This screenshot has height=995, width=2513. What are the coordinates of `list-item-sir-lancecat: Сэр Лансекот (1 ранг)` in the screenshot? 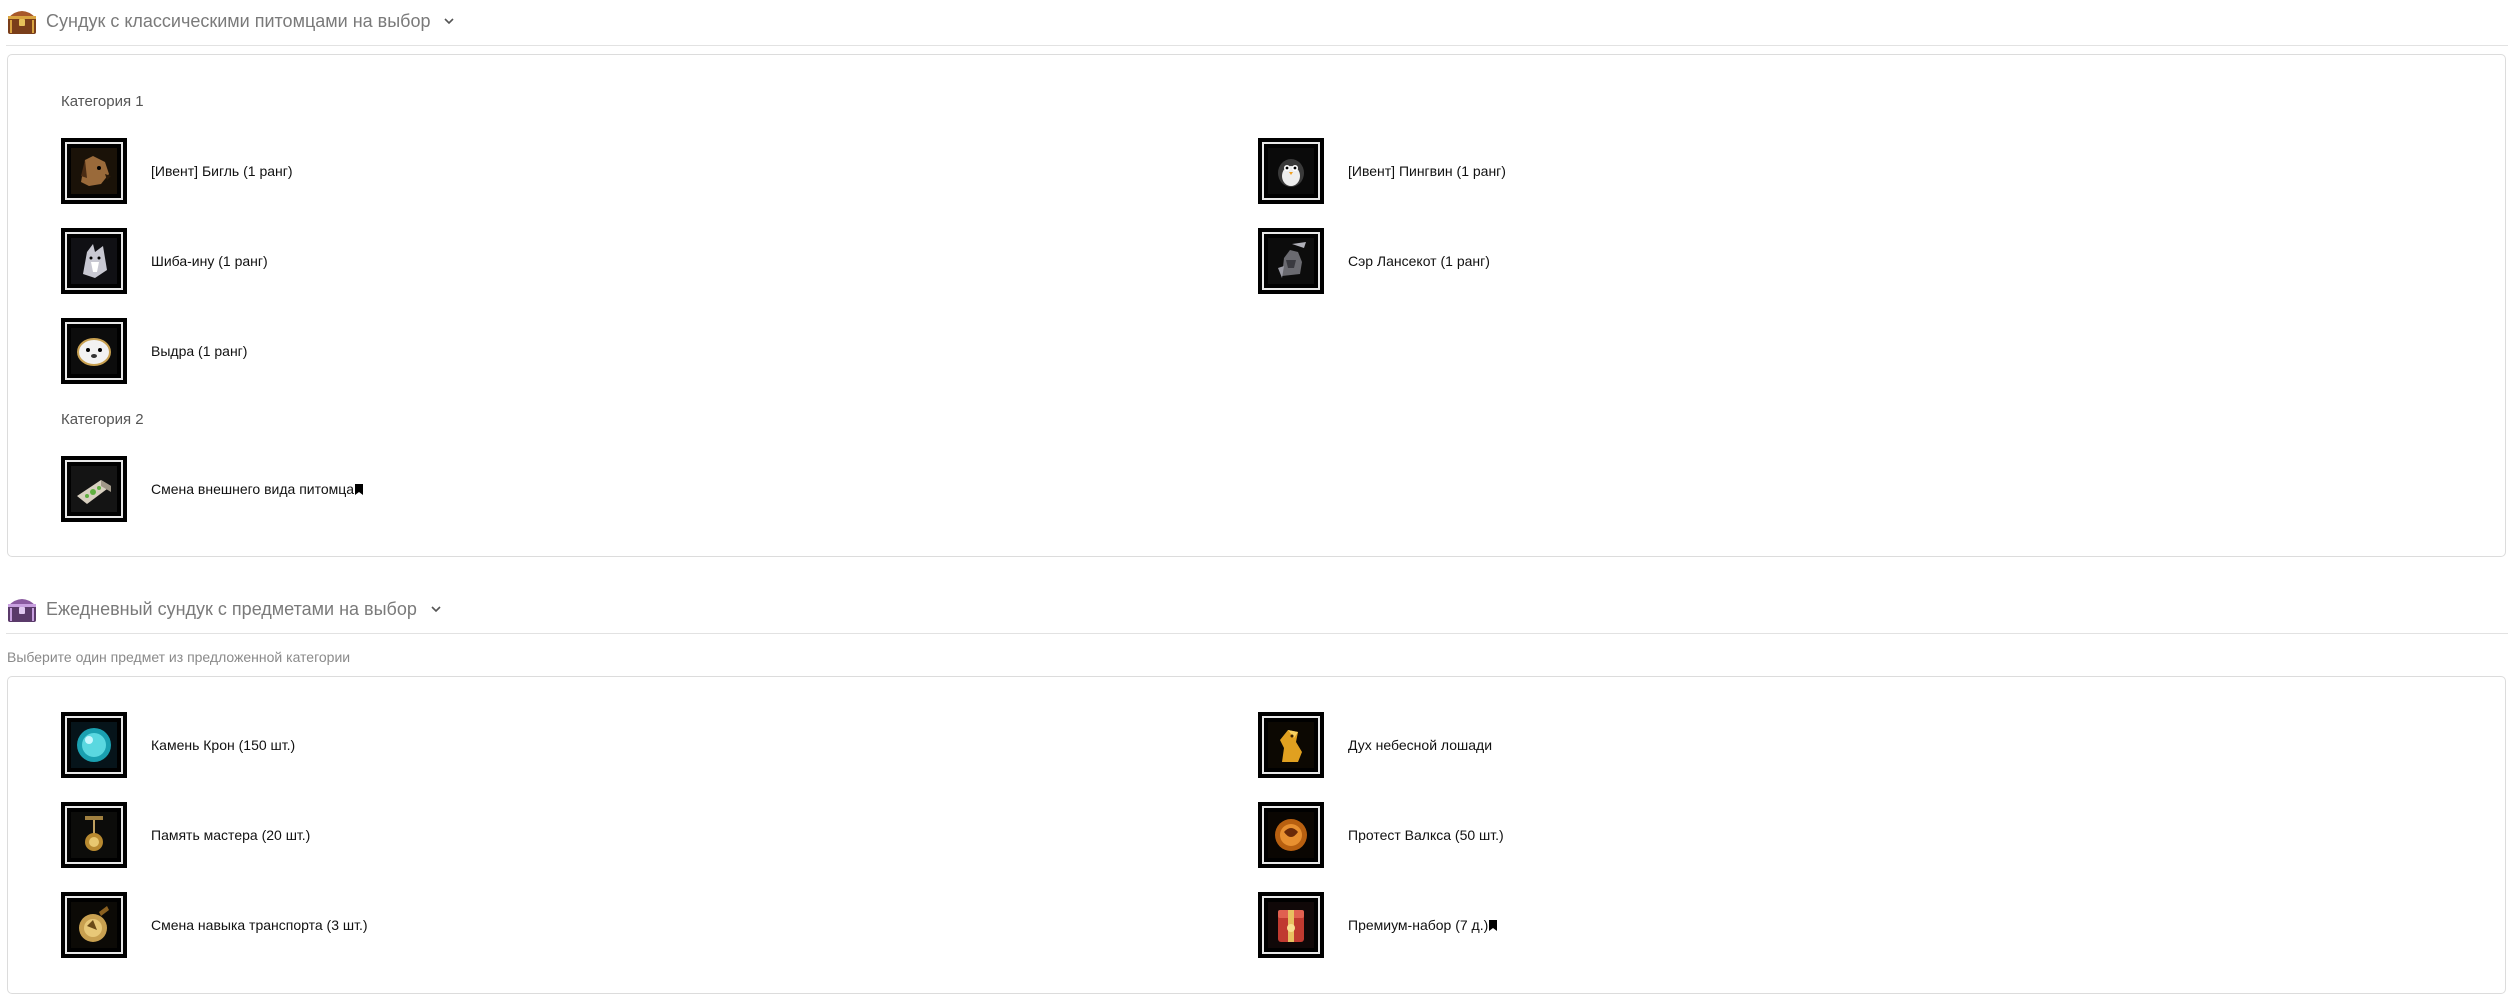 It's located at (1374, 261).